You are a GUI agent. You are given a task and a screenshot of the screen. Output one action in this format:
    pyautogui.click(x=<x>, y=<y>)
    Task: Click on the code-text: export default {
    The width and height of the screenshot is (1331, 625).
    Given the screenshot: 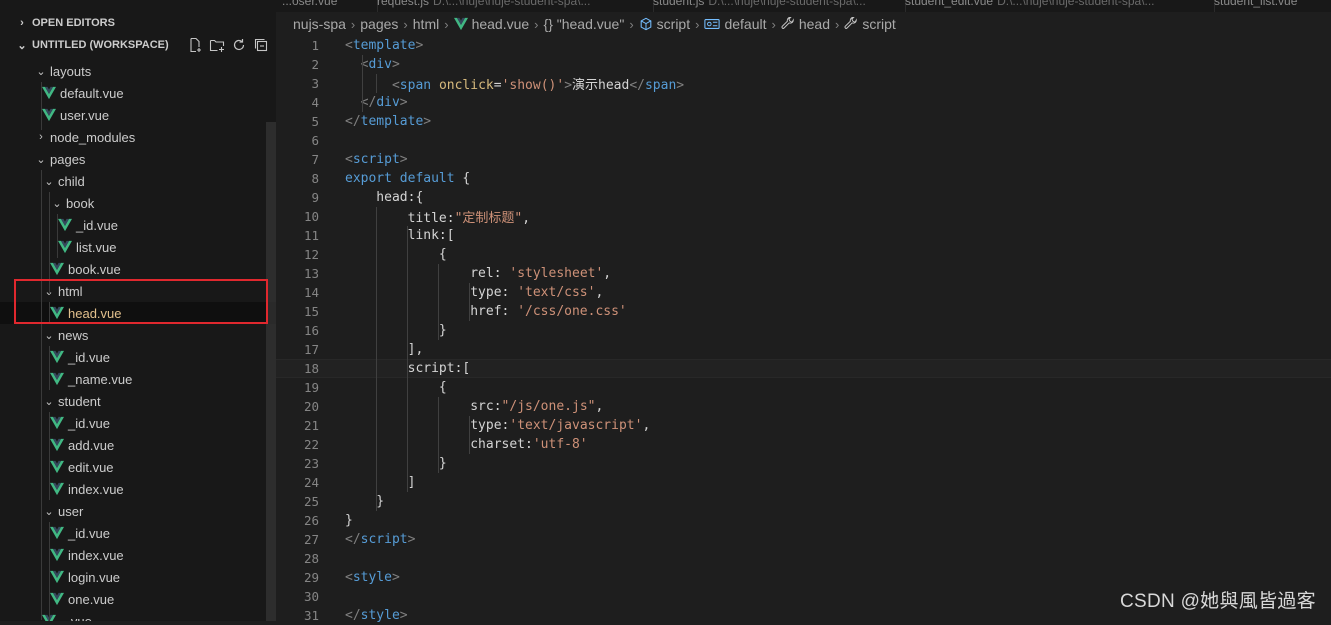 What is the action you would take?
    pyautogui.click(x=408, y=178)
    